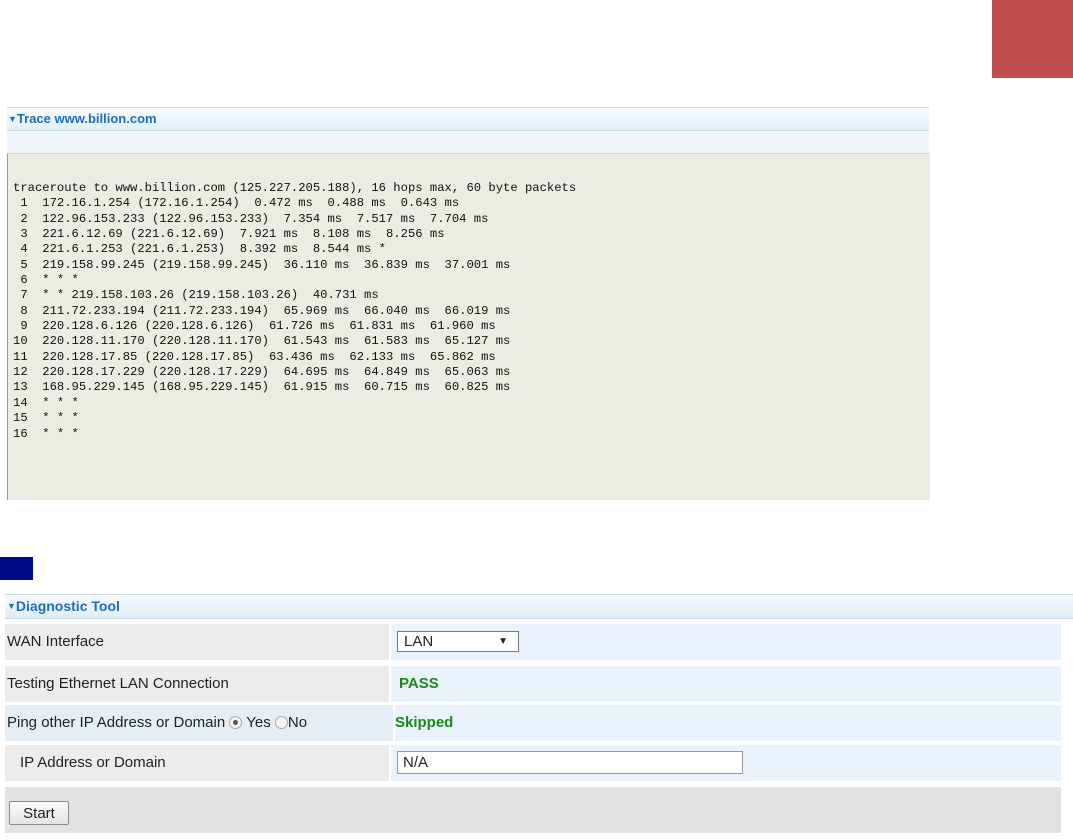 This screenshot has height=840, width=1073. I want to click on ping-yes-radio, so click(236, 722).